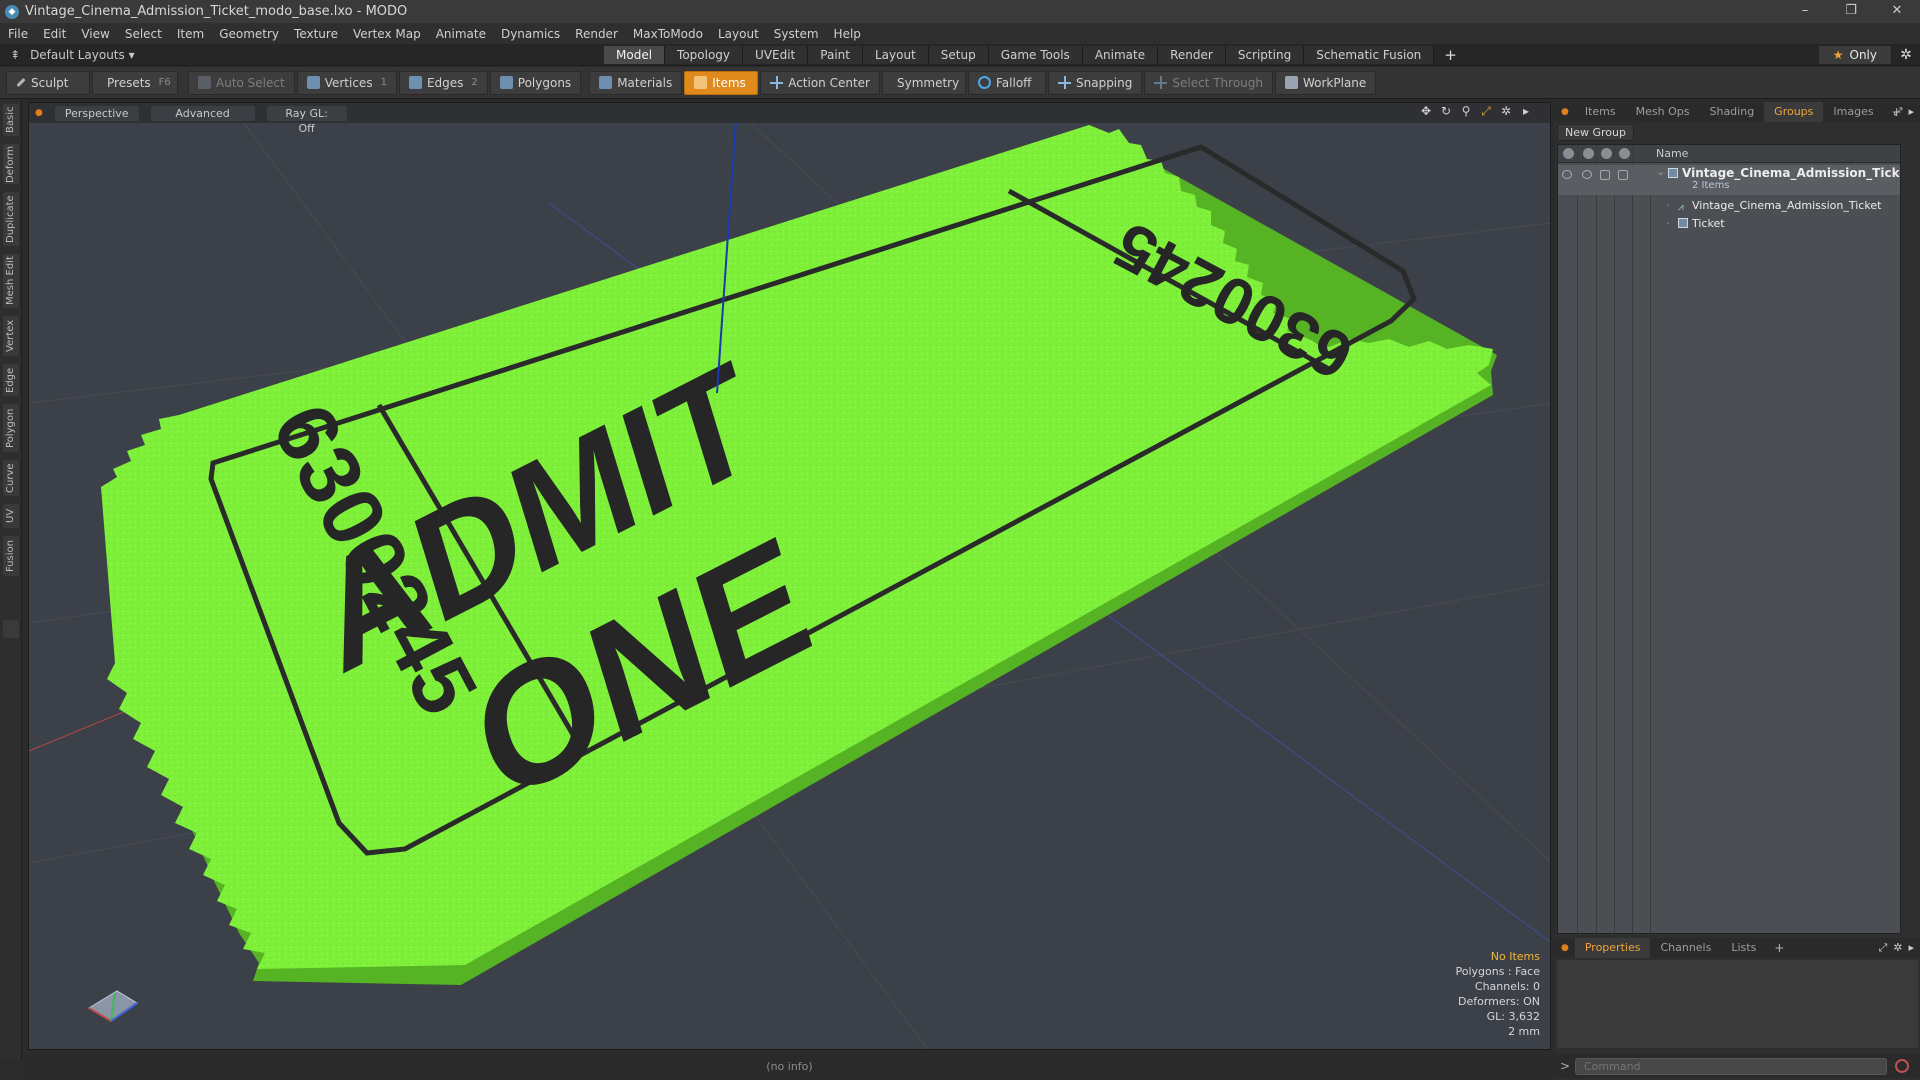  I want to click on menu-render: Render, so click(596, 34).